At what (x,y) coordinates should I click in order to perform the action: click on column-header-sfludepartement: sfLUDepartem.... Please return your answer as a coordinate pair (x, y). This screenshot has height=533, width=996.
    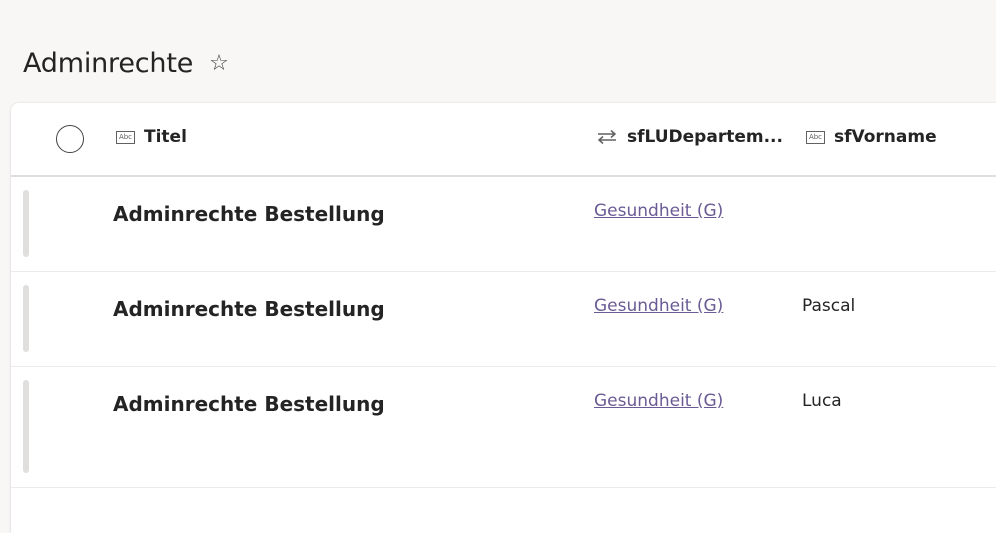
    Looking at the image, I should click on (689, 137).